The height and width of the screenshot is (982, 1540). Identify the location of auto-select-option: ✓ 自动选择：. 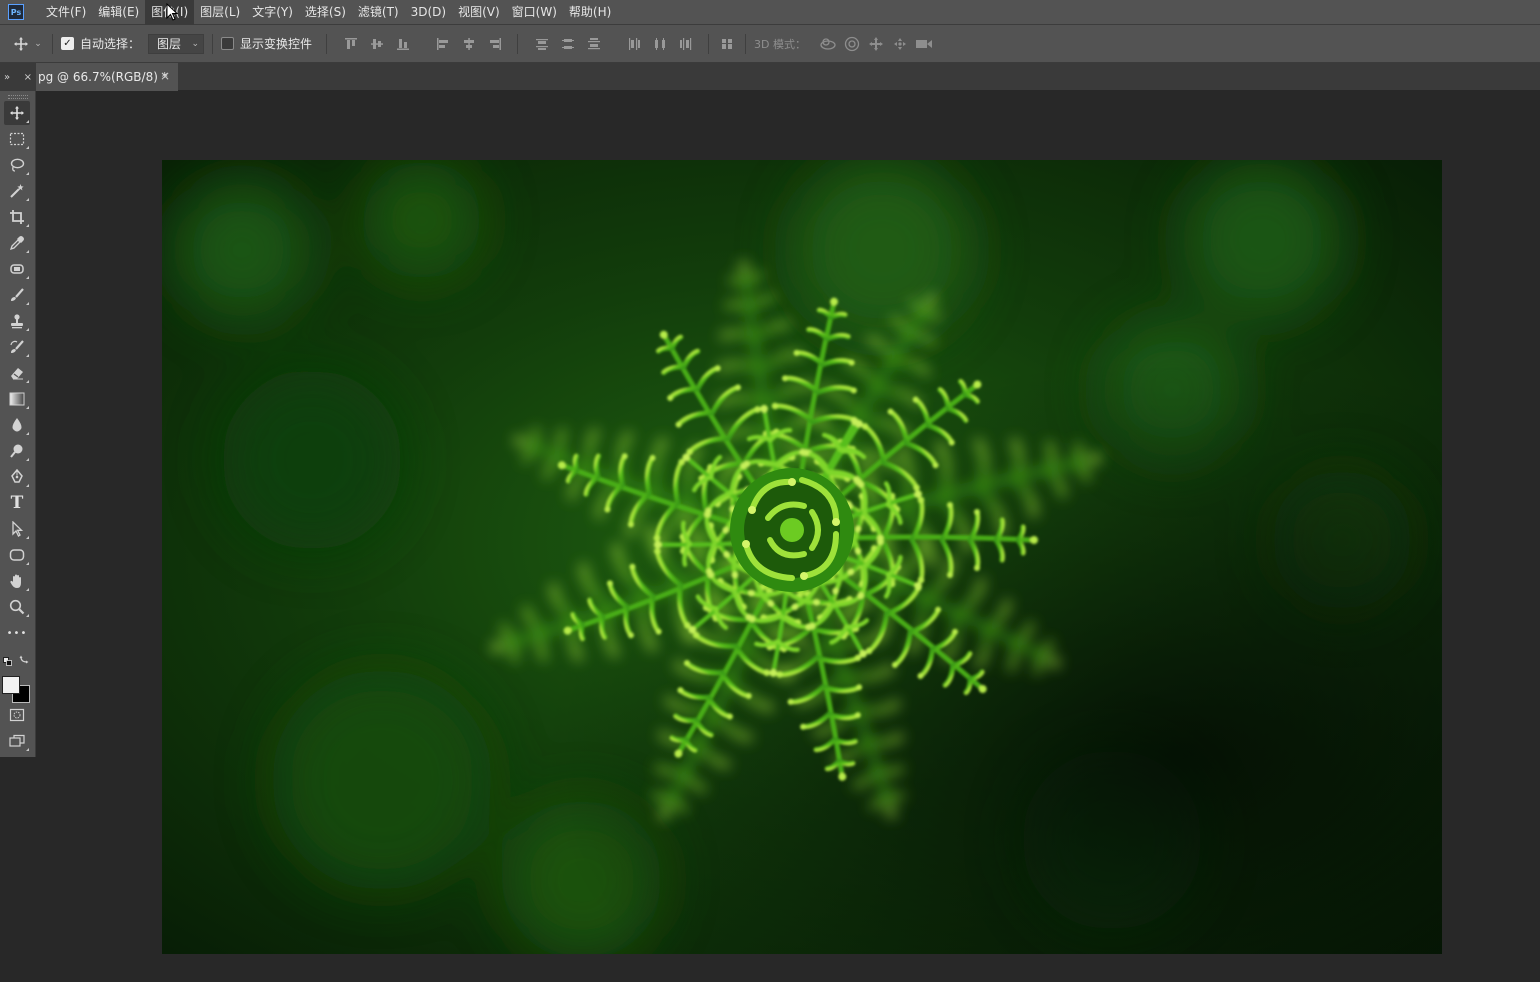
(100, 44).